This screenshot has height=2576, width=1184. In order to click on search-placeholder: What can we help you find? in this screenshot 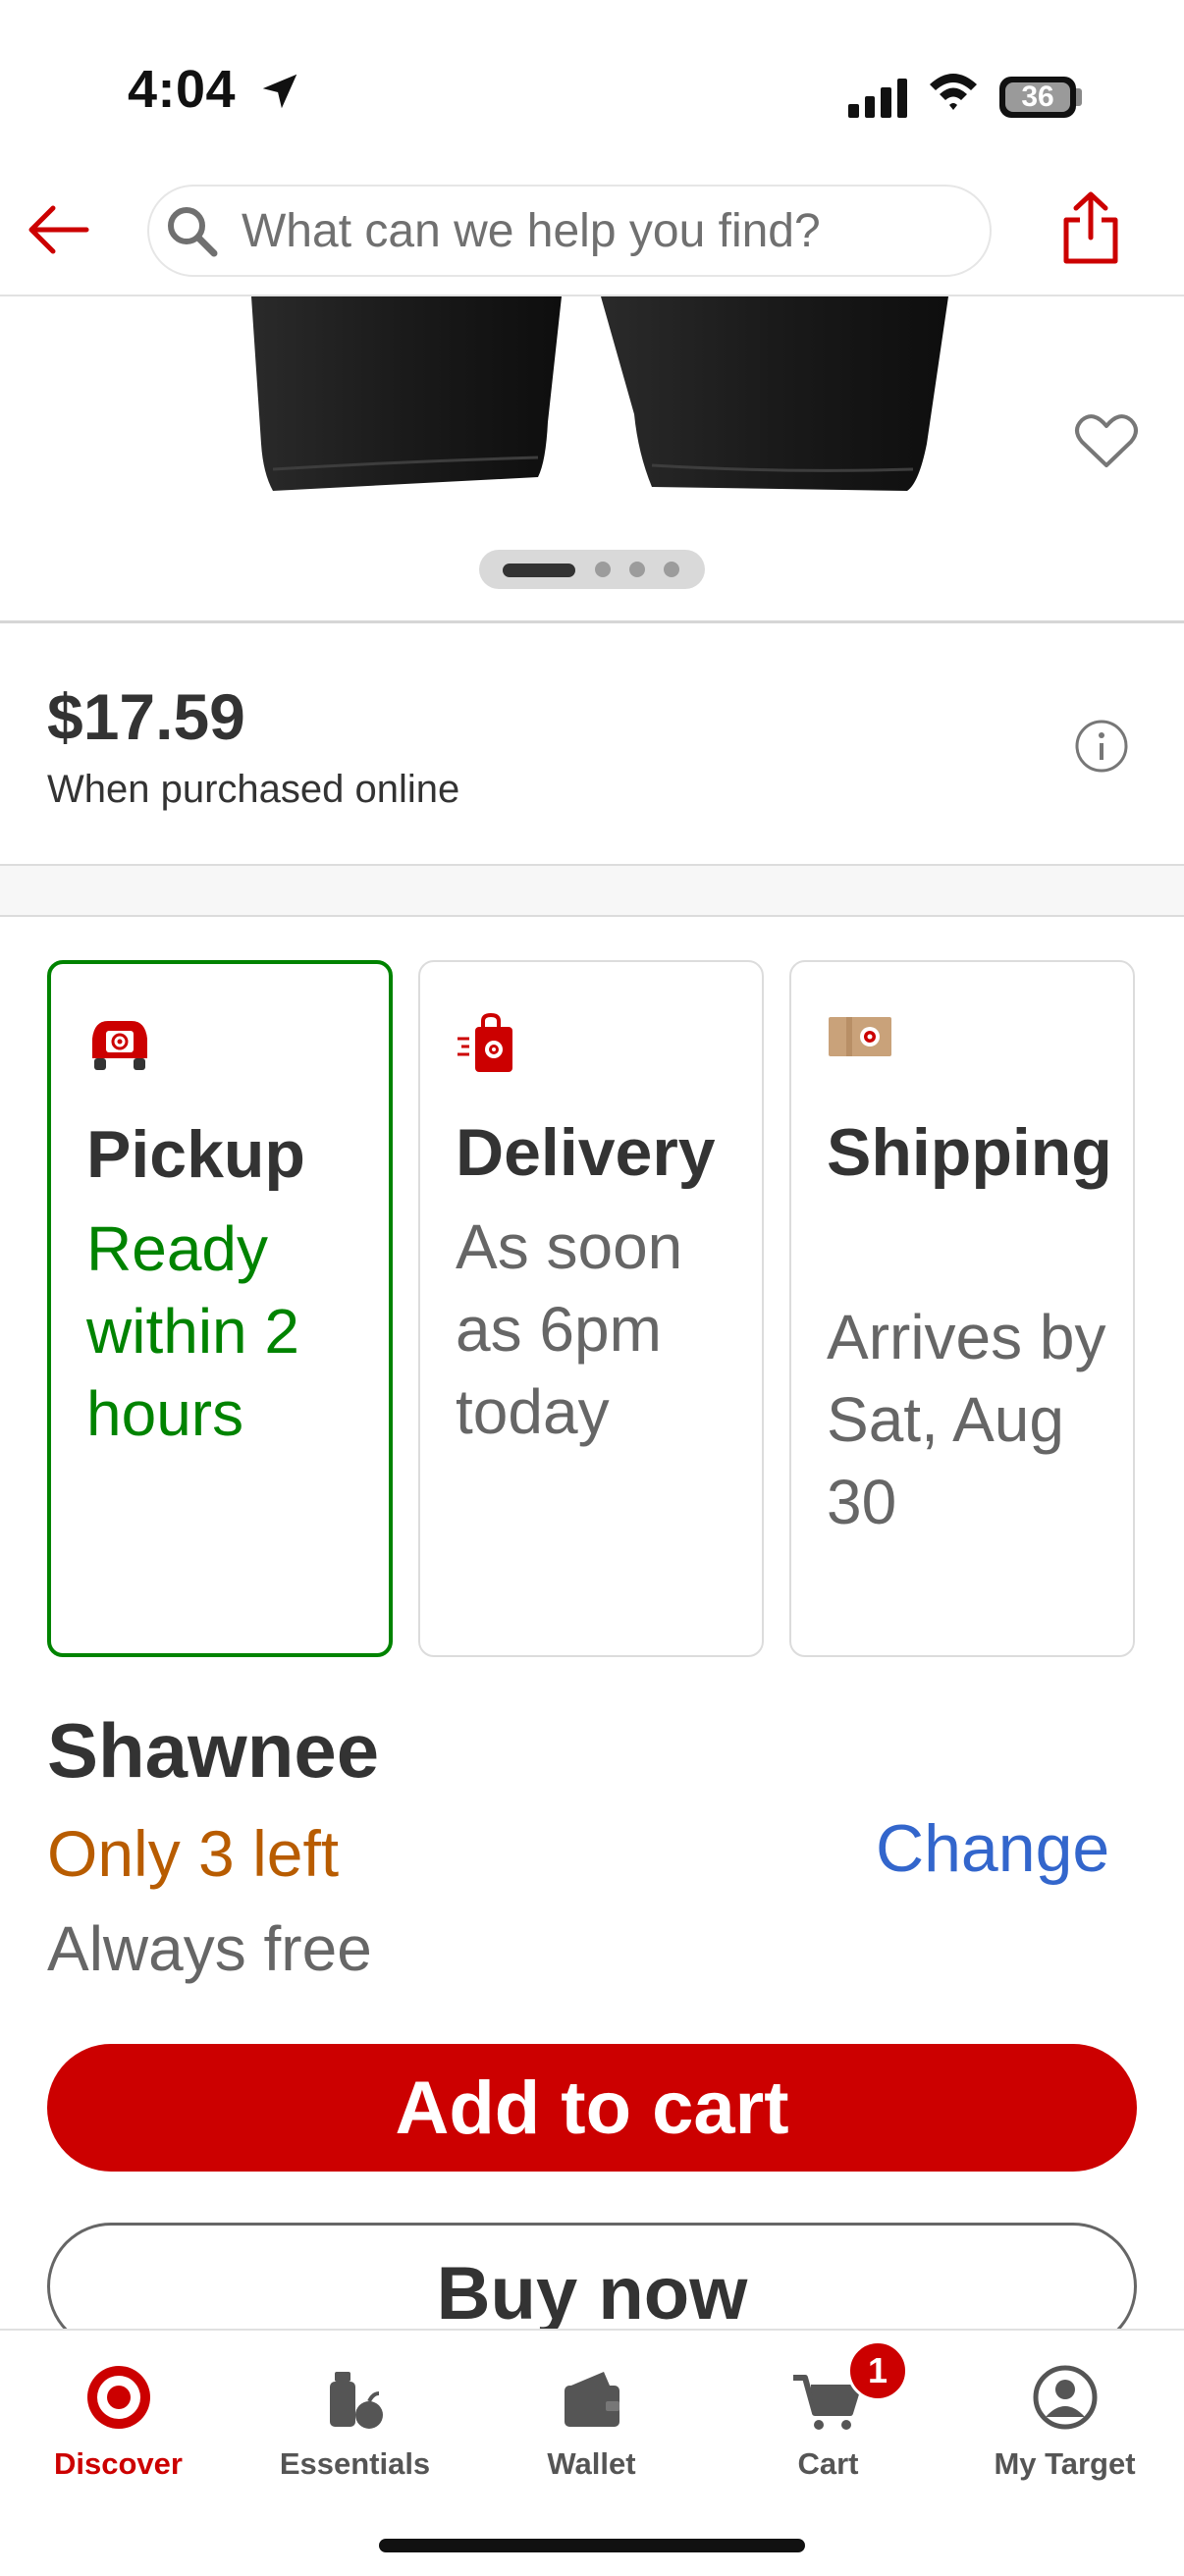, I will do `click(531, 231)`.